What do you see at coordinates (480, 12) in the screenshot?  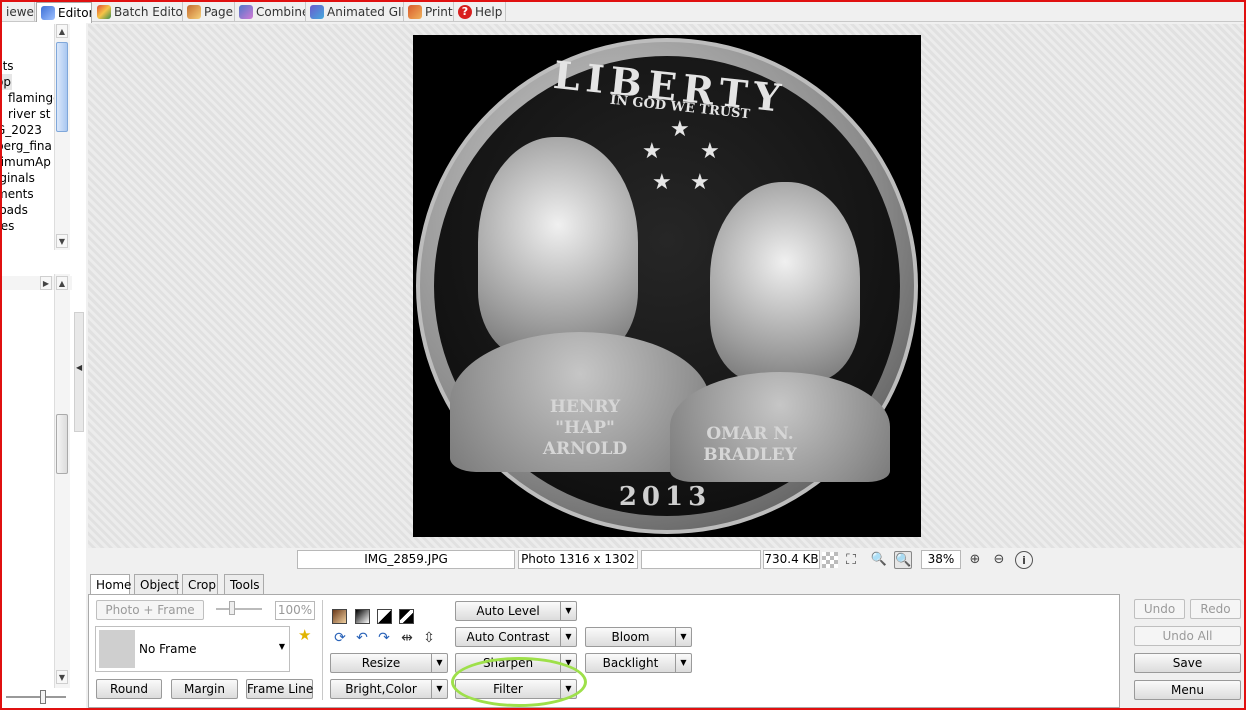 I see `tab-help: ? Help` at bounding box center [480, 12].